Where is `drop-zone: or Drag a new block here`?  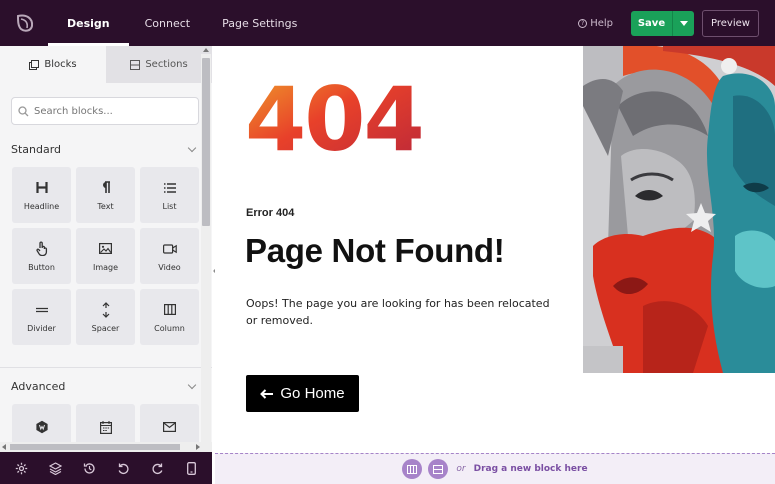 drop-zone: or Drag a new block here is located at coordinates (495, 468).